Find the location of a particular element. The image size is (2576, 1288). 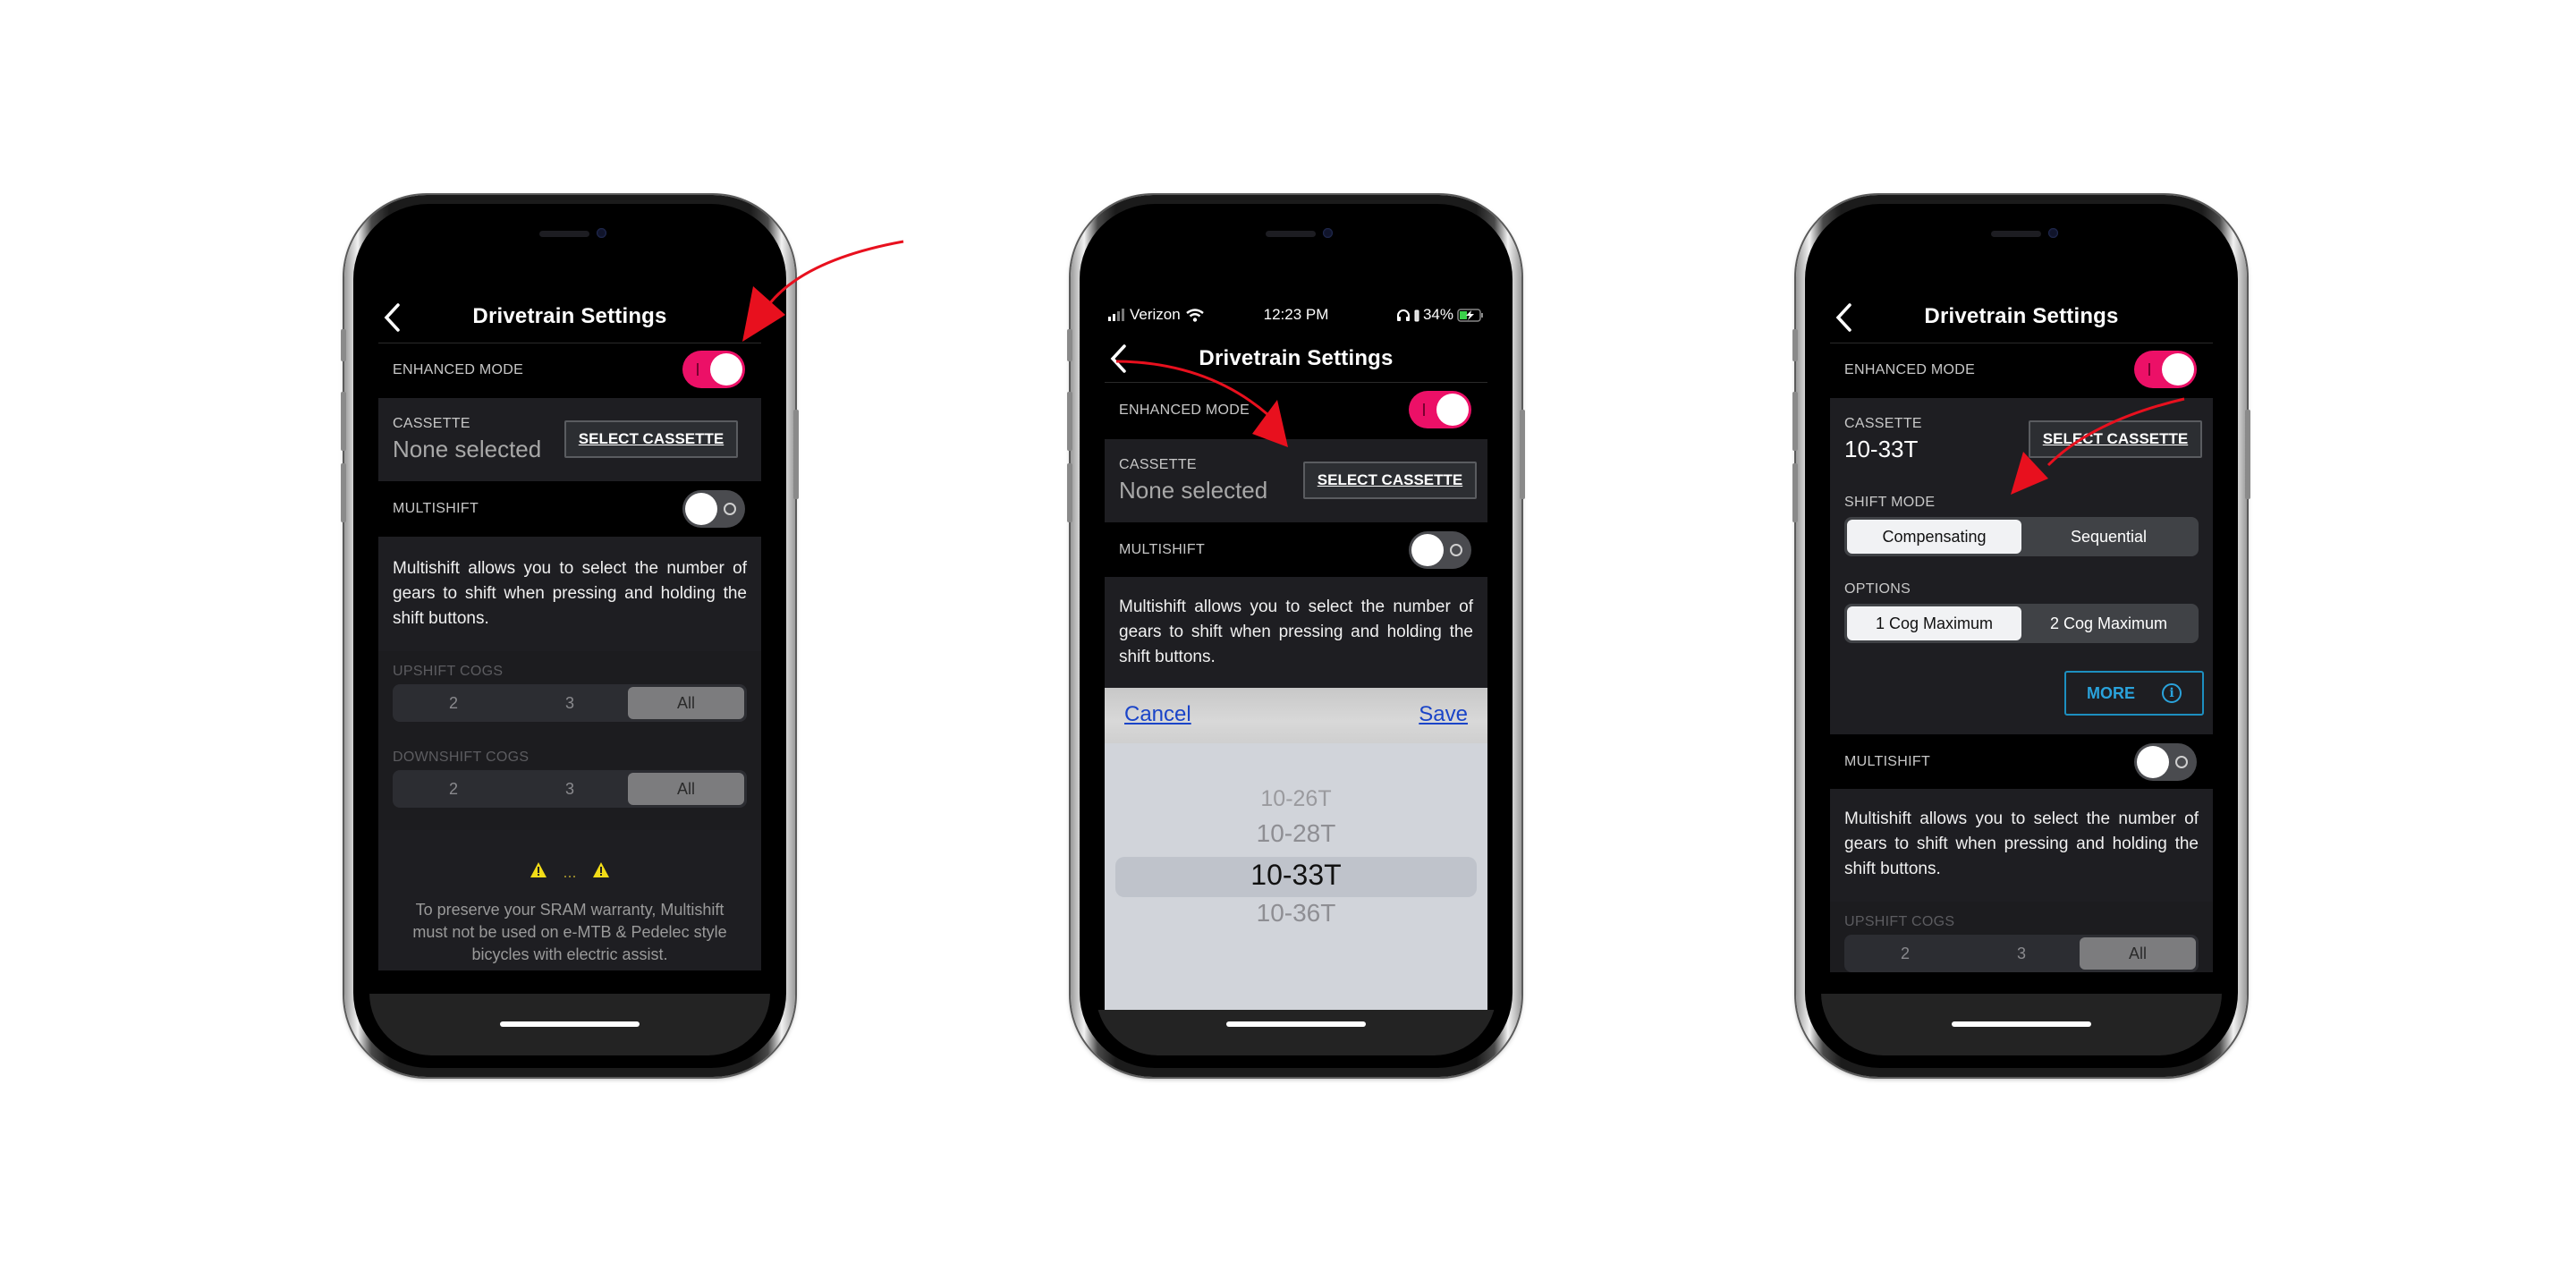

downshift-option-2: 2 is located at coordinates (453, 789).